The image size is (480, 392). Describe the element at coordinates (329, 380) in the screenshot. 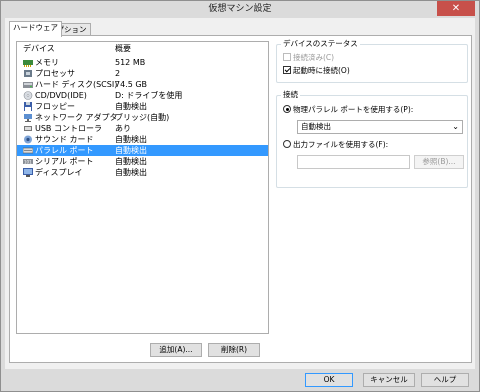

I see `ok-button: OK` at that location.